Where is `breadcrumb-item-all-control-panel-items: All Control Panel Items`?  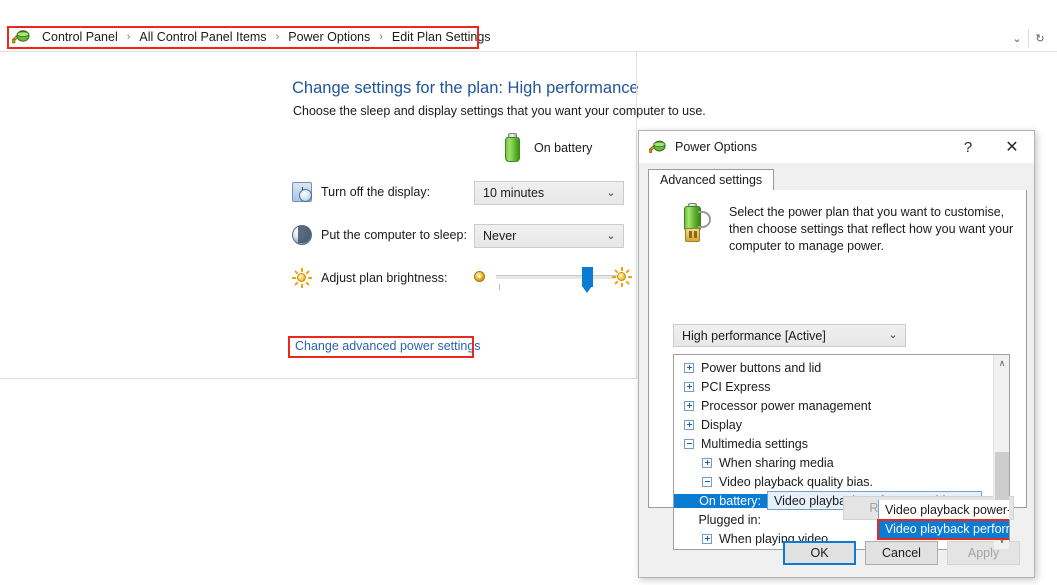 breadcrumb-item-all-control-panel-items: All Control Panel Items is located at coordinates (202, 37).